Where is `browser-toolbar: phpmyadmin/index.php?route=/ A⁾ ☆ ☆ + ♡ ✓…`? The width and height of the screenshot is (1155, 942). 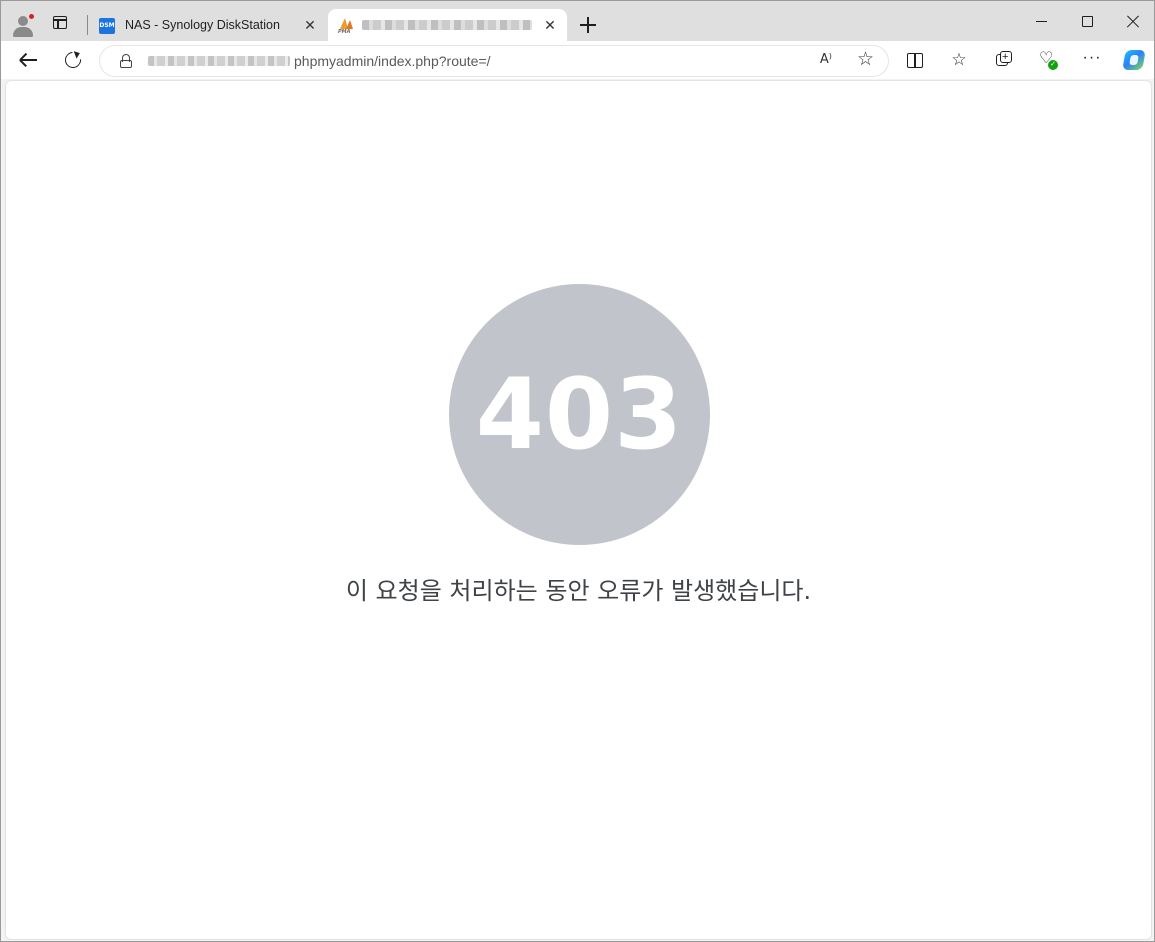
browser-toolbar: phpmyadmin/index.php?route=/ A⁾ ☆ ☆ + ♡ ✓… is located at coordinates (577, 60).